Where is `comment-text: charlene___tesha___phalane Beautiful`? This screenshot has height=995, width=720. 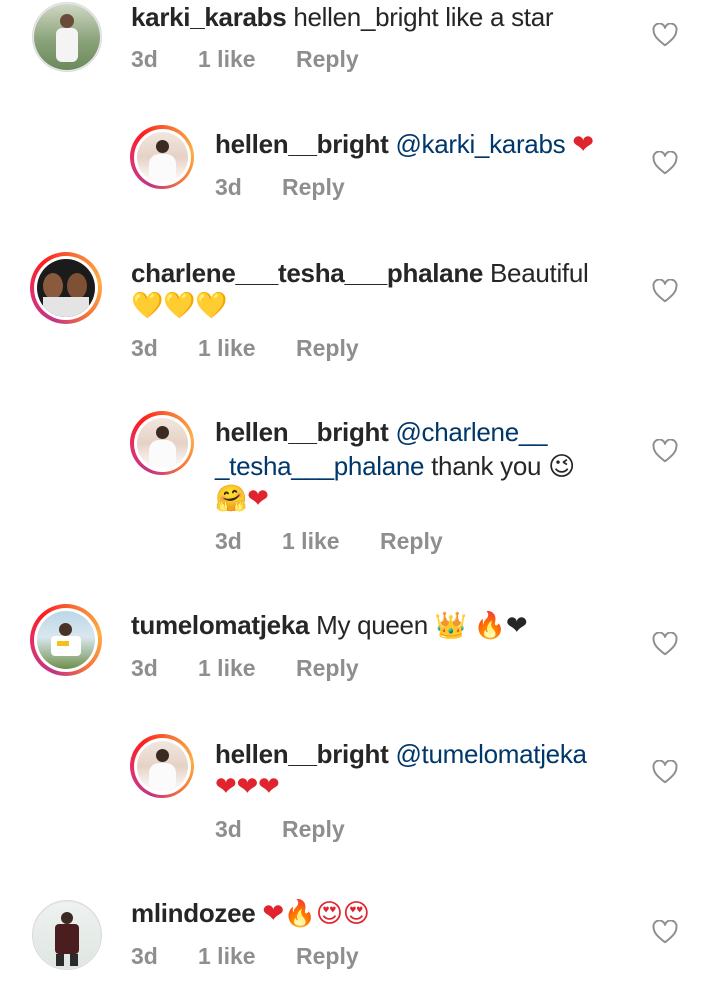 comment-text: charlene___tesha___phalane Beautiful is located at coordinates (360, 273).